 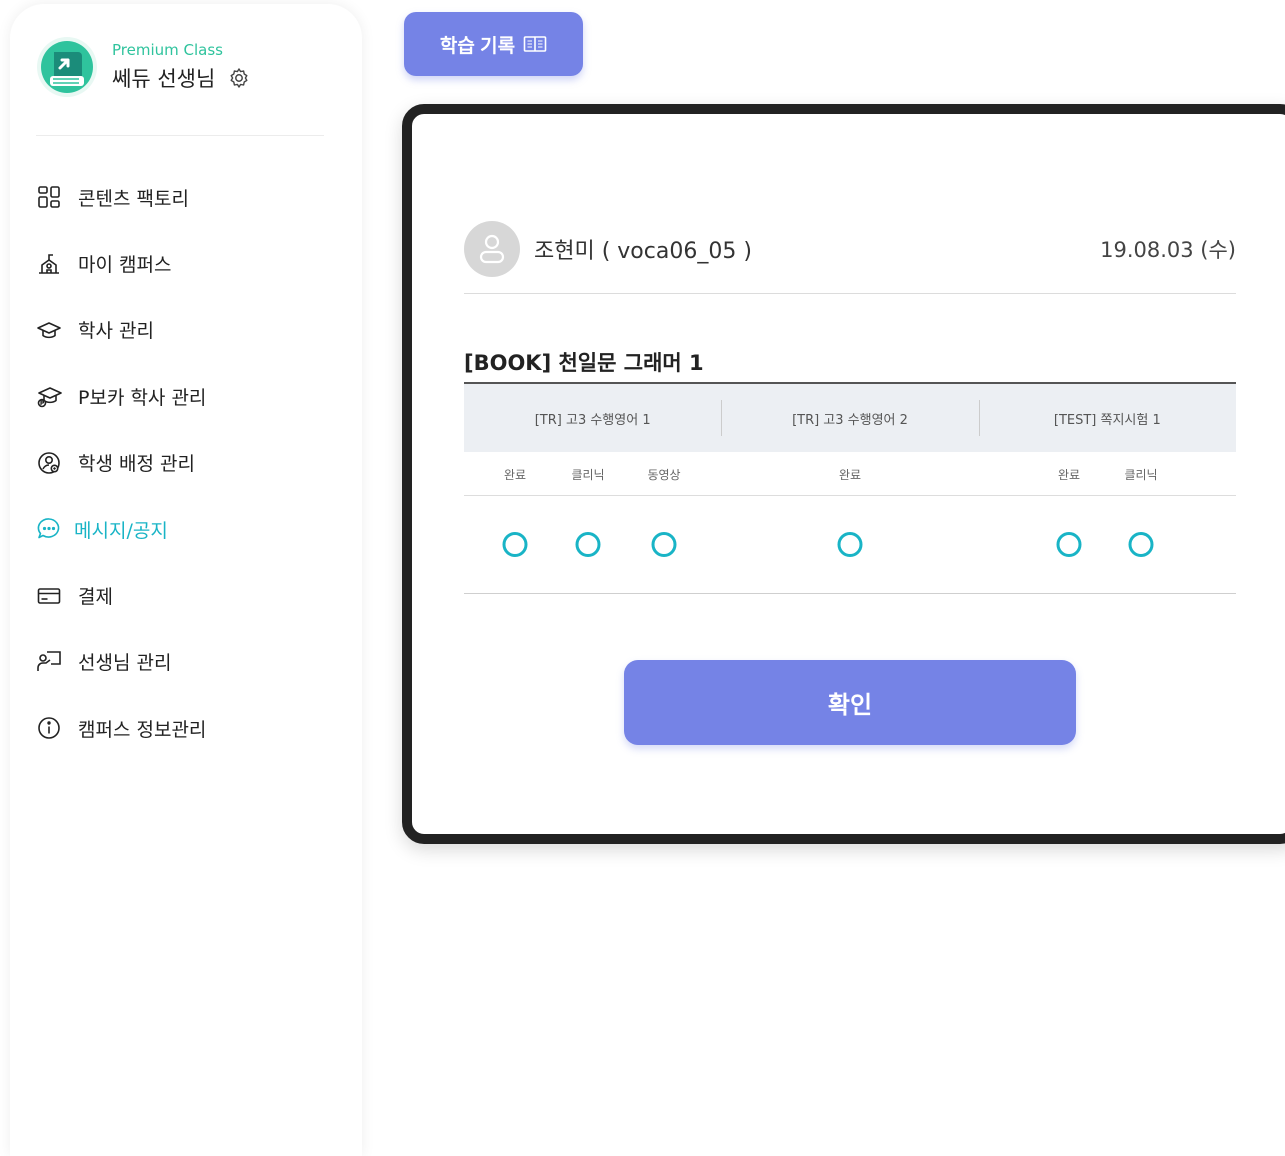 I want to click on sidebar-item-label: 캠퍼스 정보관리, so click(x=142, y=729).